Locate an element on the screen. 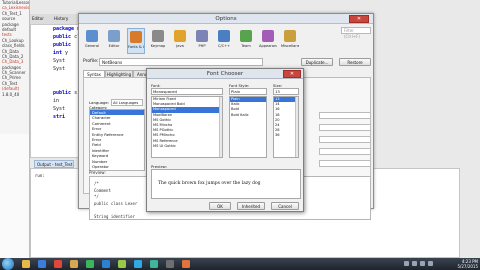  navigator-panel is located at coordinates (15, 196).